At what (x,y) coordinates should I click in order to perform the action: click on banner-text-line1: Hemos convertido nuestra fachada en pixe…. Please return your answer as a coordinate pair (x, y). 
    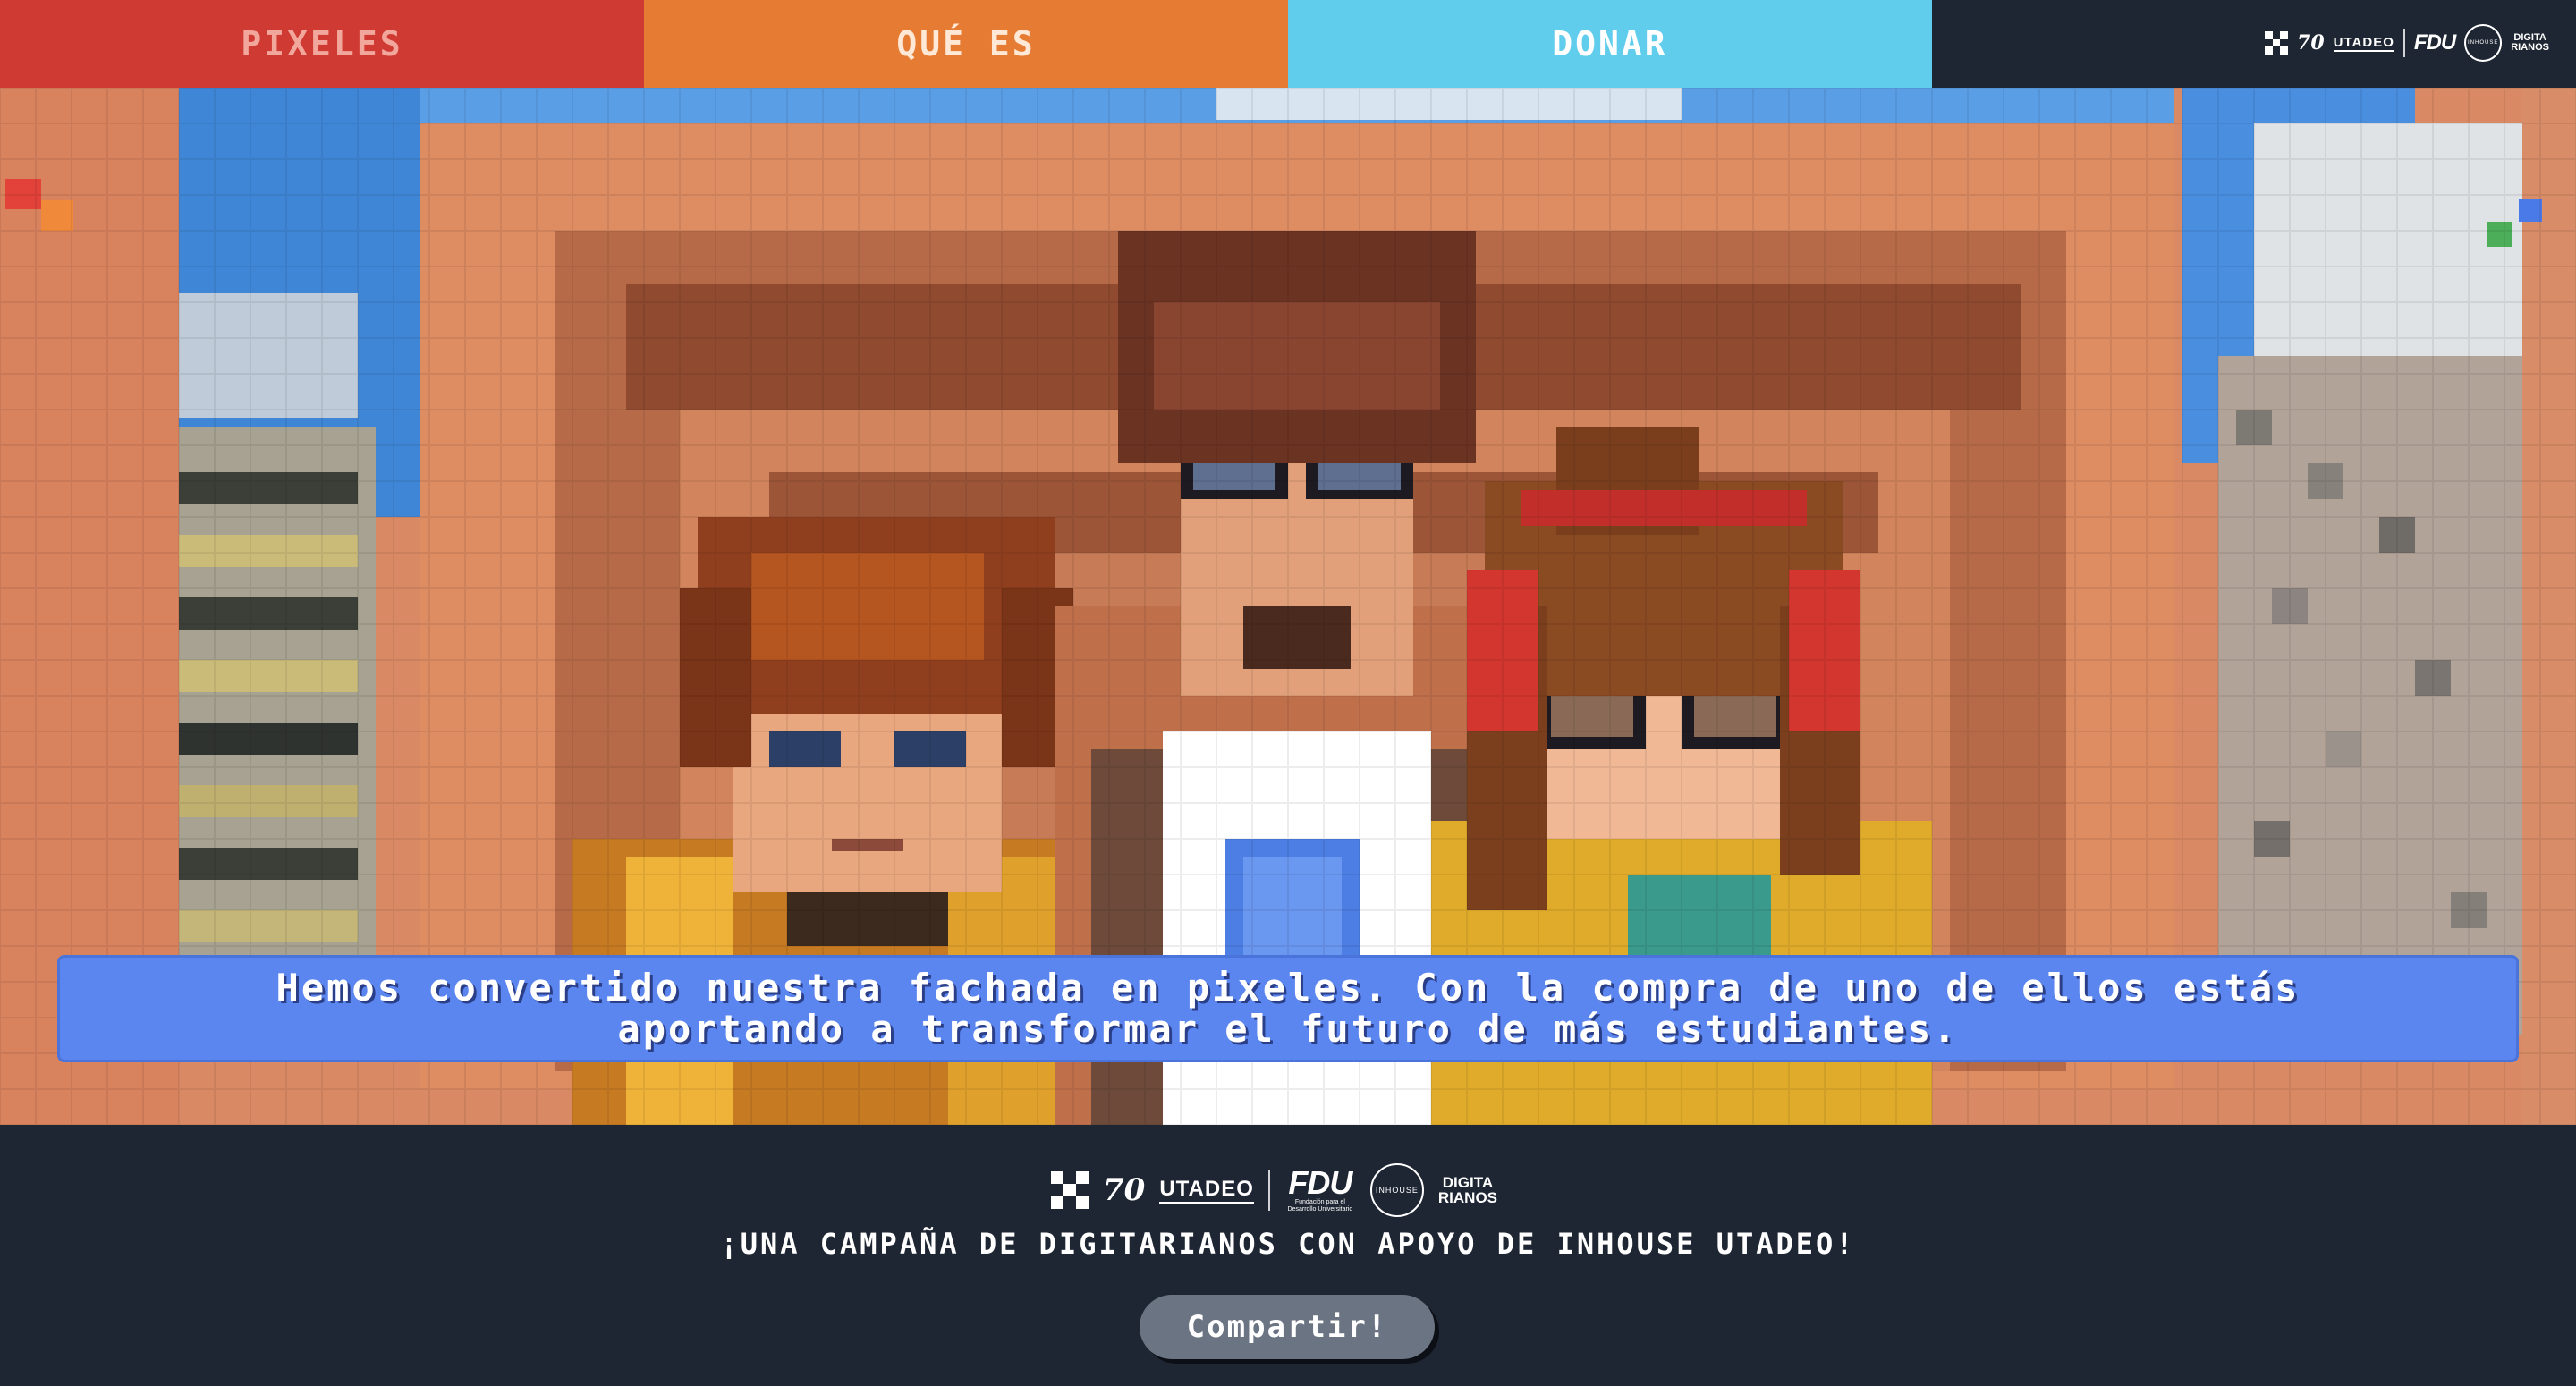
    Looking at the image, I should click on (1288, 988).